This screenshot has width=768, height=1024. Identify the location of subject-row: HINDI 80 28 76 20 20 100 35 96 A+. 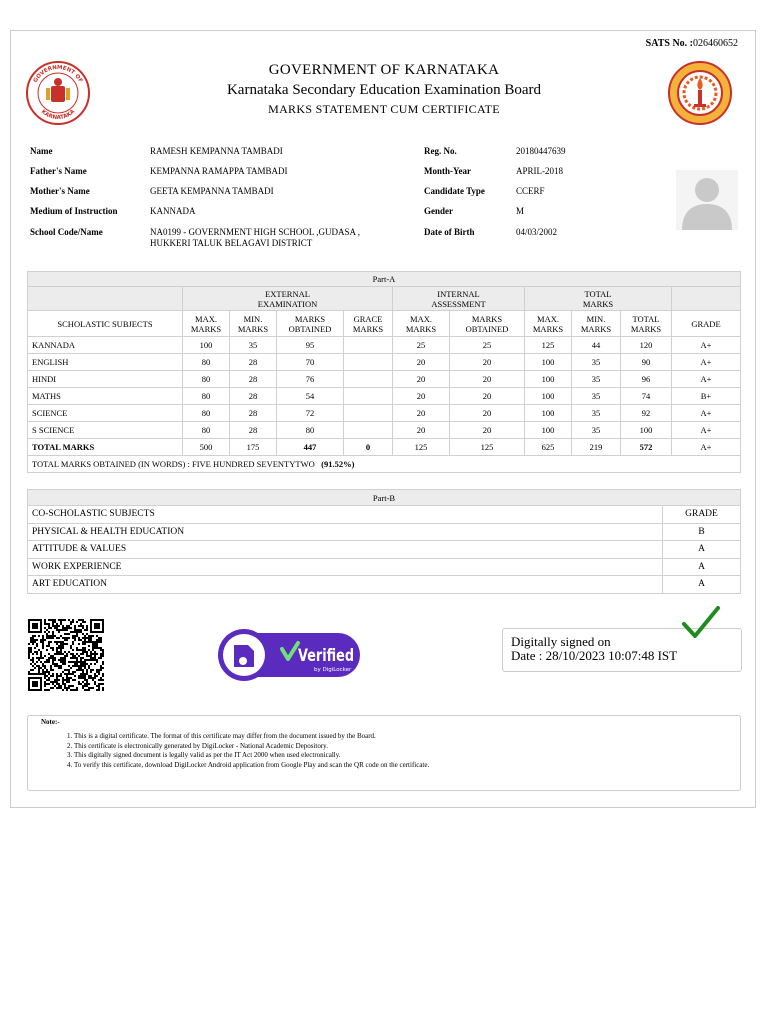
(384, 379).